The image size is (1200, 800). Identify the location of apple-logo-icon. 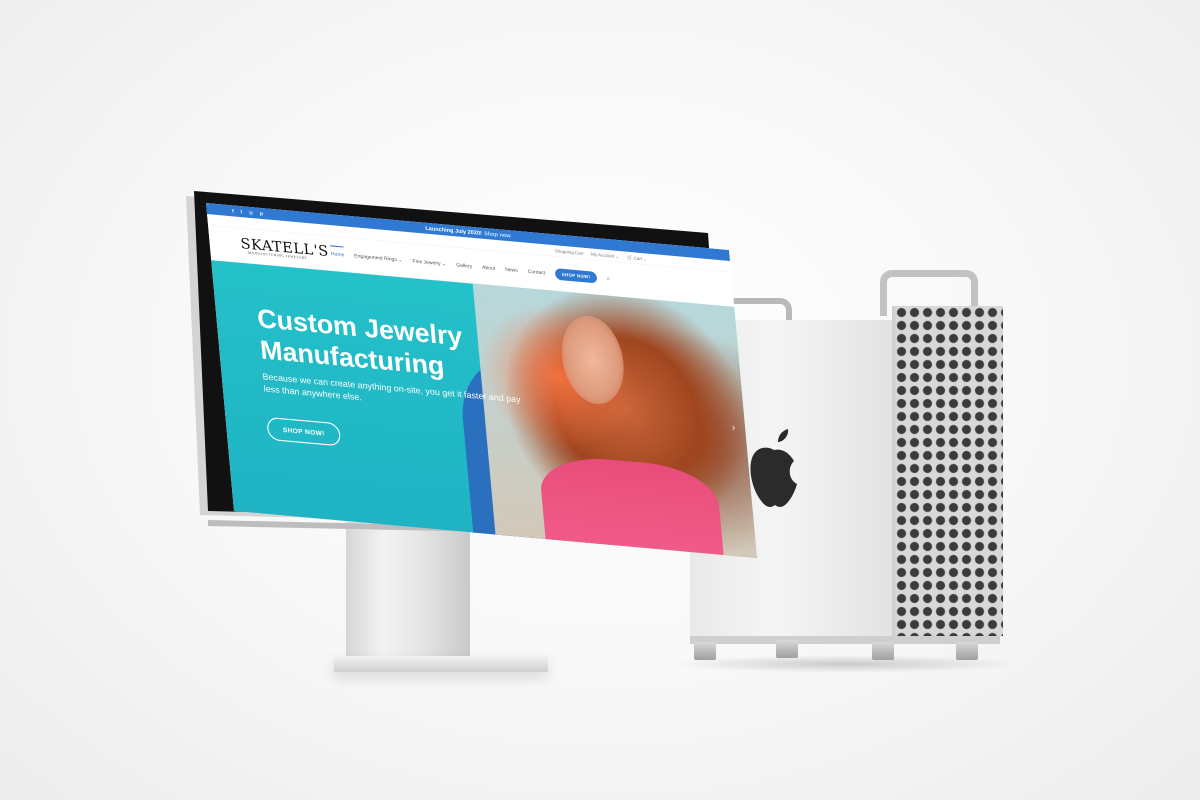
(773, 468).